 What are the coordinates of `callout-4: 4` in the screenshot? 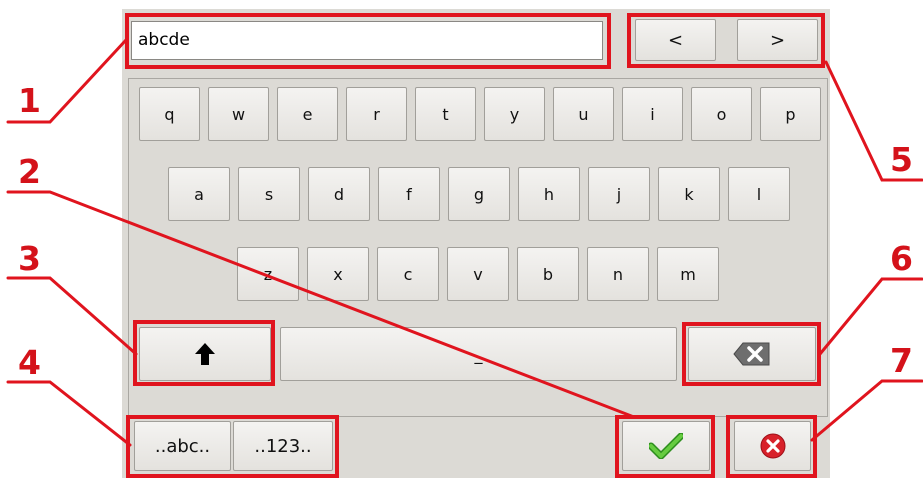 It's located at (29, 362).